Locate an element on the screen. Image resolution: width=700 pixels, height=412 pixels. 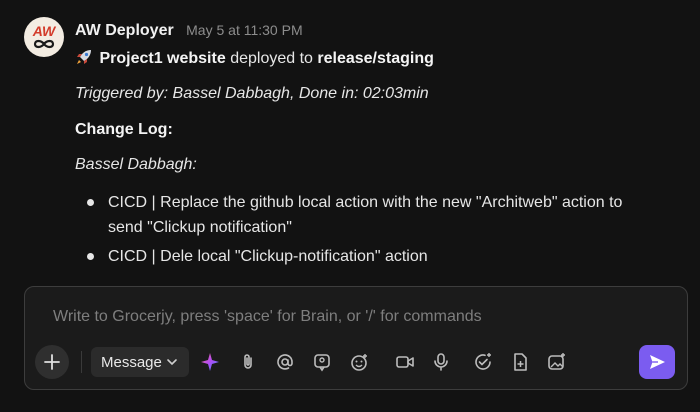
changelog-title: Change Log: is located at coordinates (124, 130).